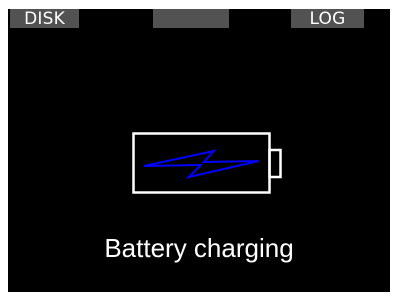 The height and width of the screenshot is (298, 398). Describe the element at coordinates (199, 248) in the screenshot. I see `battery-status-text: Battery charging` at that location.